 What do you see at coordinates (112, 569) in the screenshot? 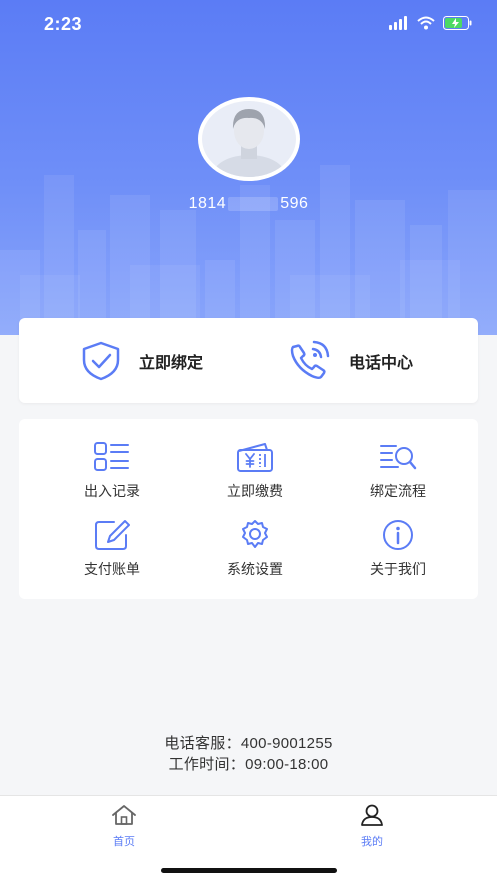
I see `grid-label-payment-bills: 支付账单` at bounding box center [112, 569].